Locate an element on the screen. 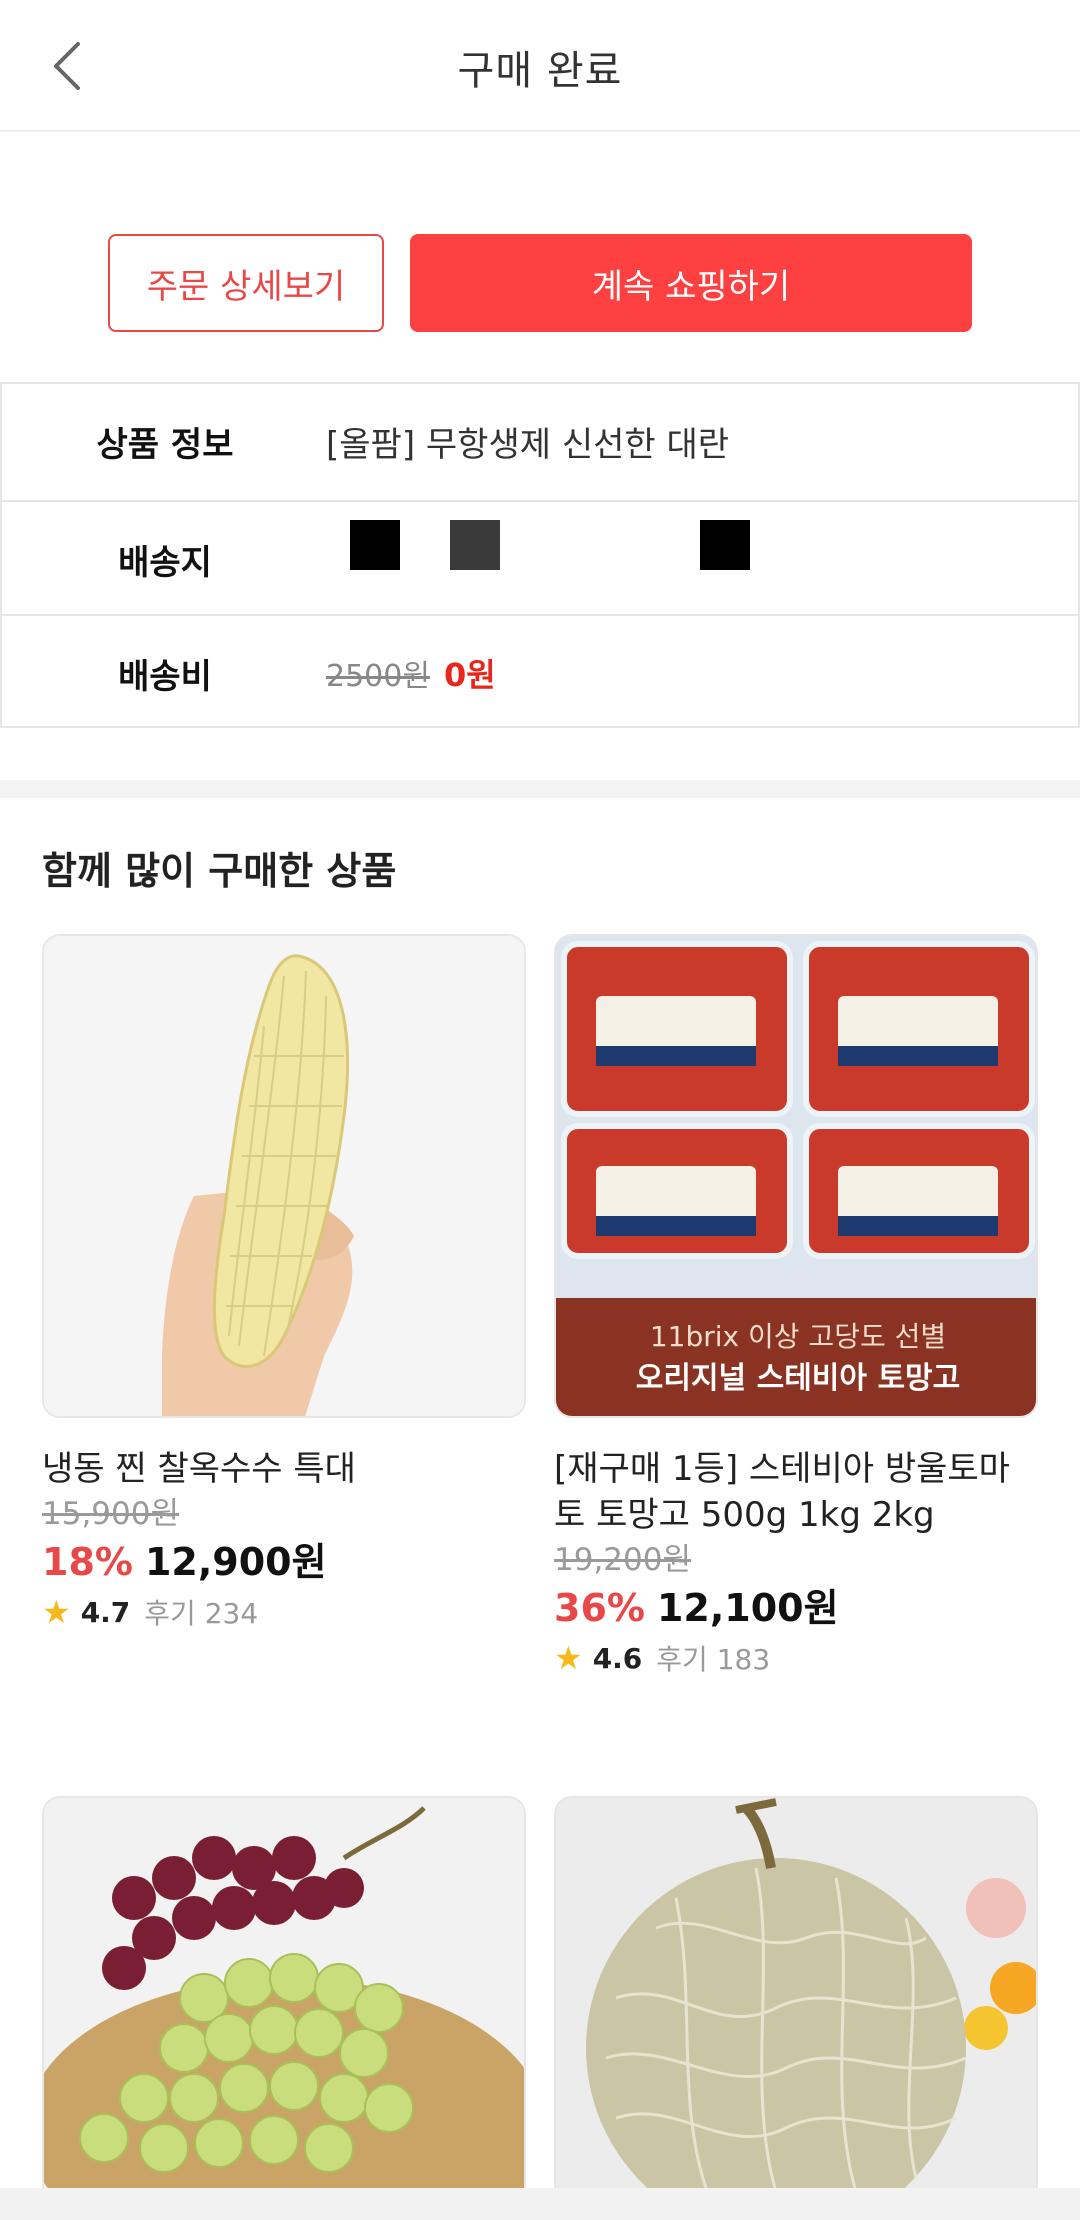 The height and width of the screenshot is (2220, 1080). app-header: 구매 완료 is located at coordinates (540, 66).